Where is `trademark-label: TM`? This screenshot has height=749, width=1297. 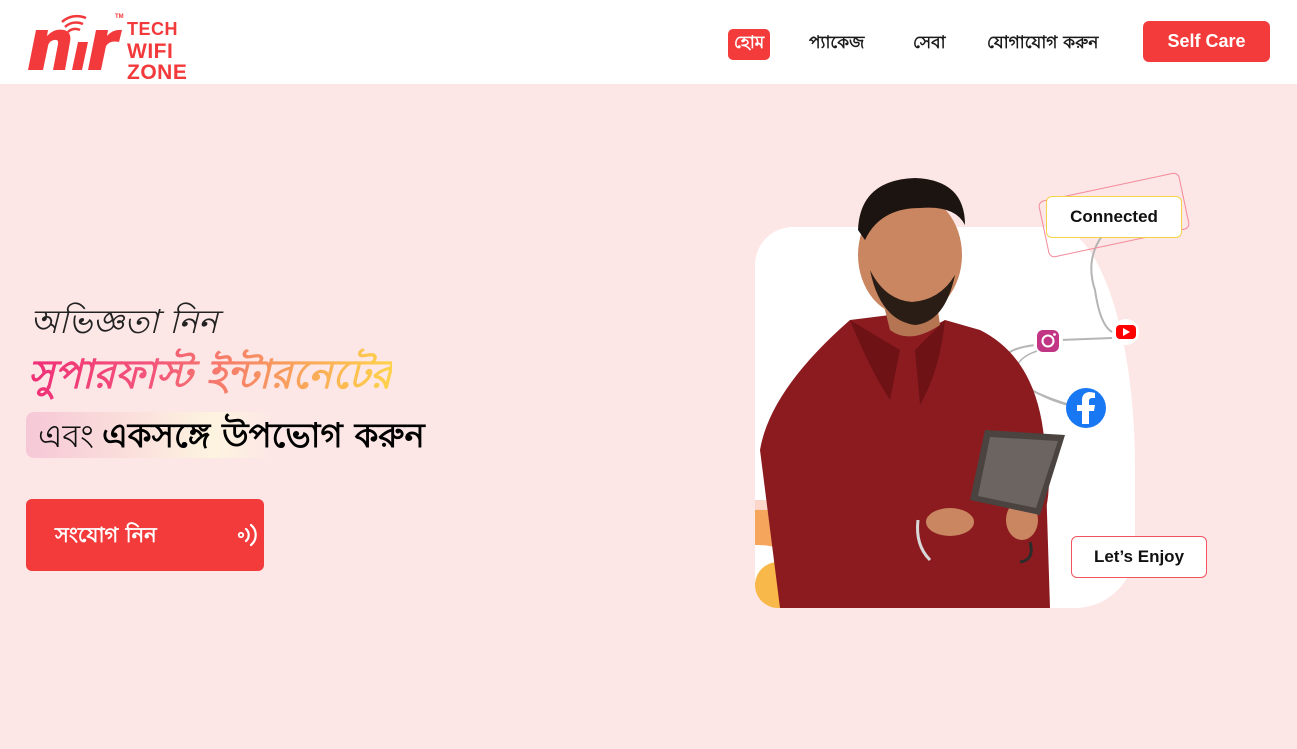
trademark-label: TM is located at coordinates (119, 17).